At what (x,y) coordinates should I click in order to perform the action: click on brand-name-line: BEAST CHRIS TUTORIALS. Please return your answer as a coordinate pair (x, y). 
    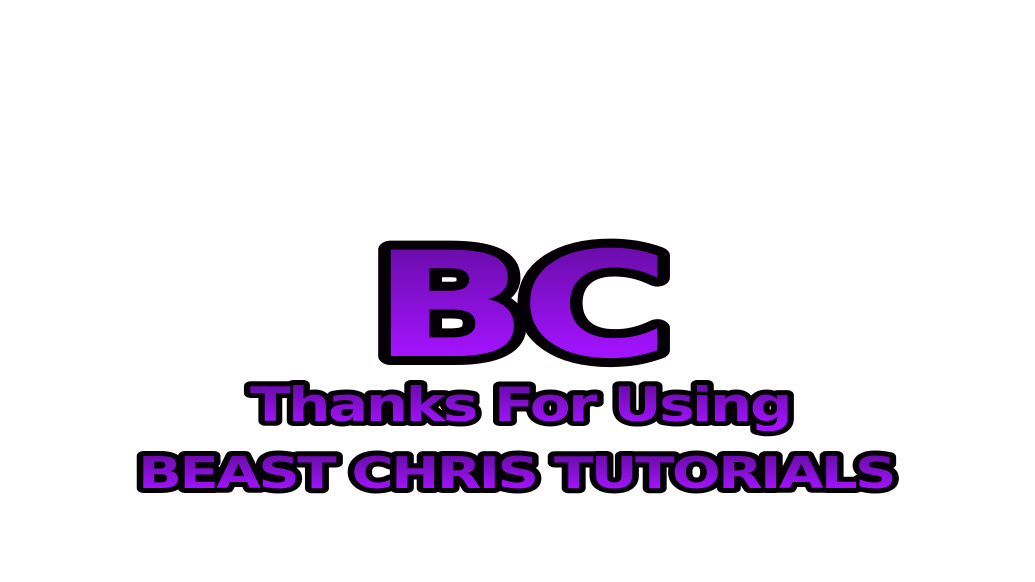
    Looking at the image, I should click on (516, 473).